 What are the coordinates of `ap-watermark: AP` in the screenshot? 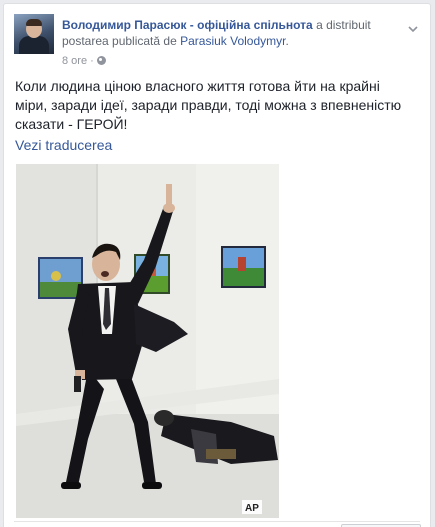 It's located at (252, 508).